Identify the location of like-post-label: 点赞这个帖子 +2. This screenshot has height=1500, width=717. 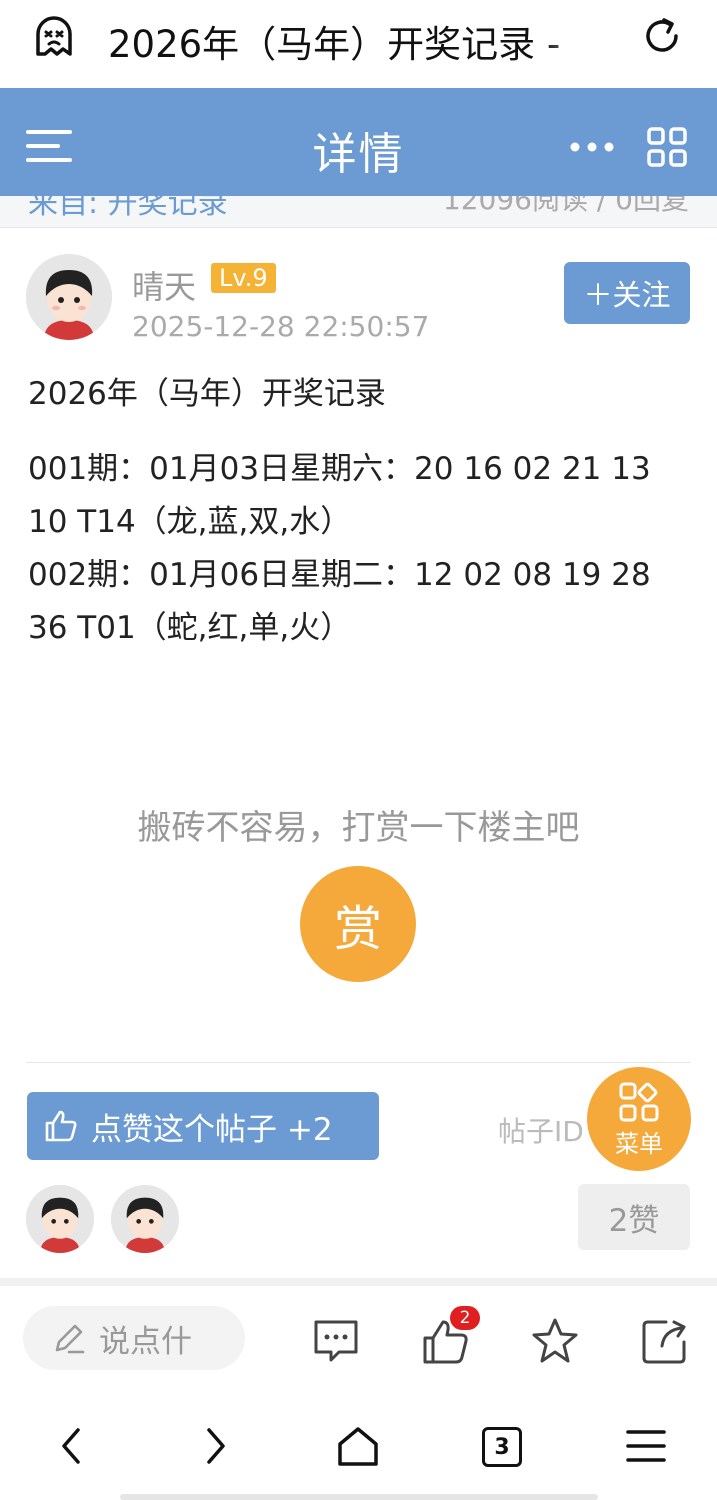
(212, 1129).